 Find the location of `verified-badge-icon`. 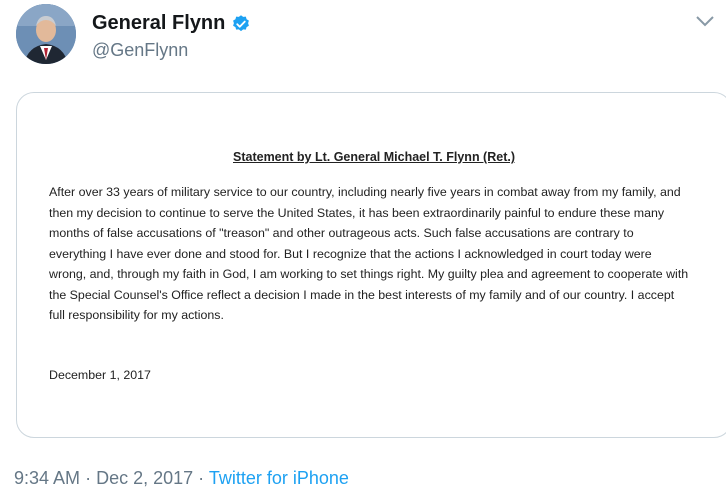

verified-badge-icon is located at coordinates (241, 22).